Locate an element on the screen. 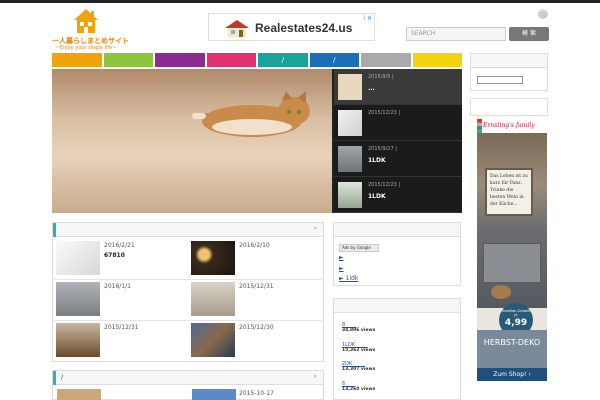 This screenshot has width=600, height=400. ranking-views: 15,362 views is located at coordinates (359, 350).